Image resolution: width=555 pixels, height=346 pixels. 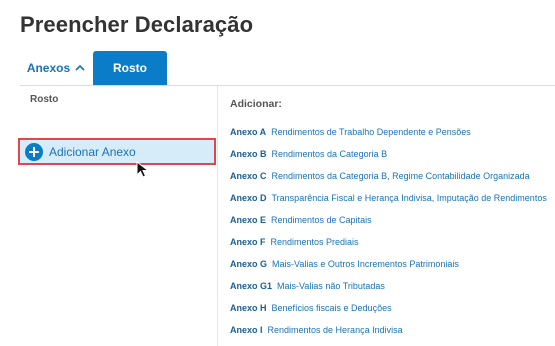 What do you see at coordinates (388, 247) in the screenshot?
I see `anexo-f-link: Anexo F Rendimentos Prediais` at bounding box center [388, 247].